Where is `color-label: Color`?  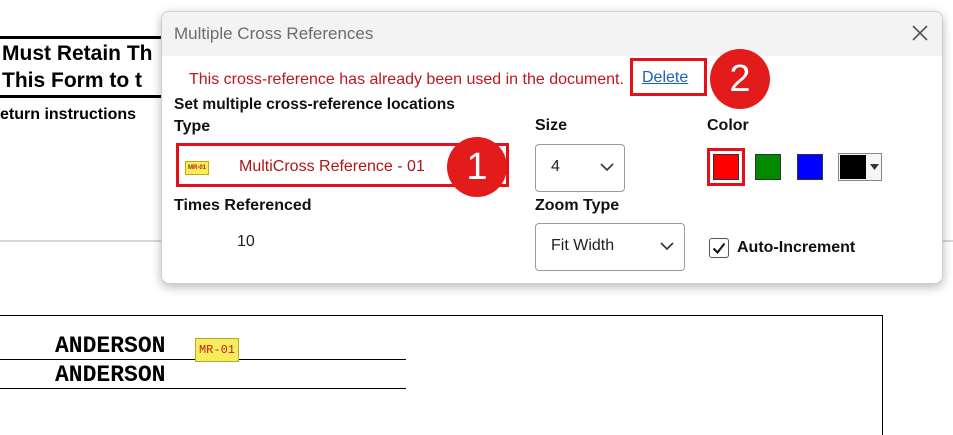
color-label: Color is located at coordinates (728, 125).